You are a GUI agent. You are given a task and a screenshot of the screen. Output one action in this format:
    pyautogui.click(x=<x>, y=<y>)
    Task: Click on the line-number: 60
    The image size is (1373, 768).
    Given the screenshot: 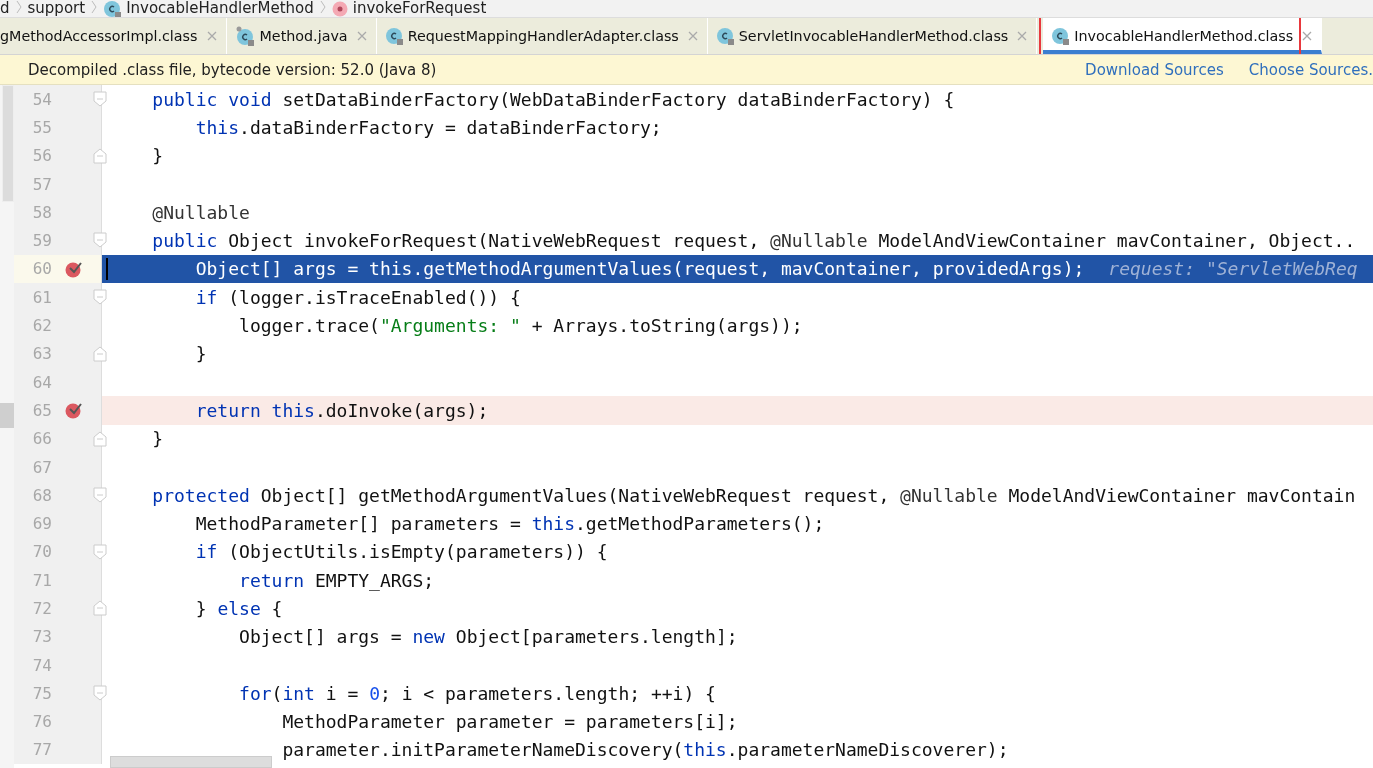 What is the action you would take?
    pyautogui.click(x=41, y=269)
    